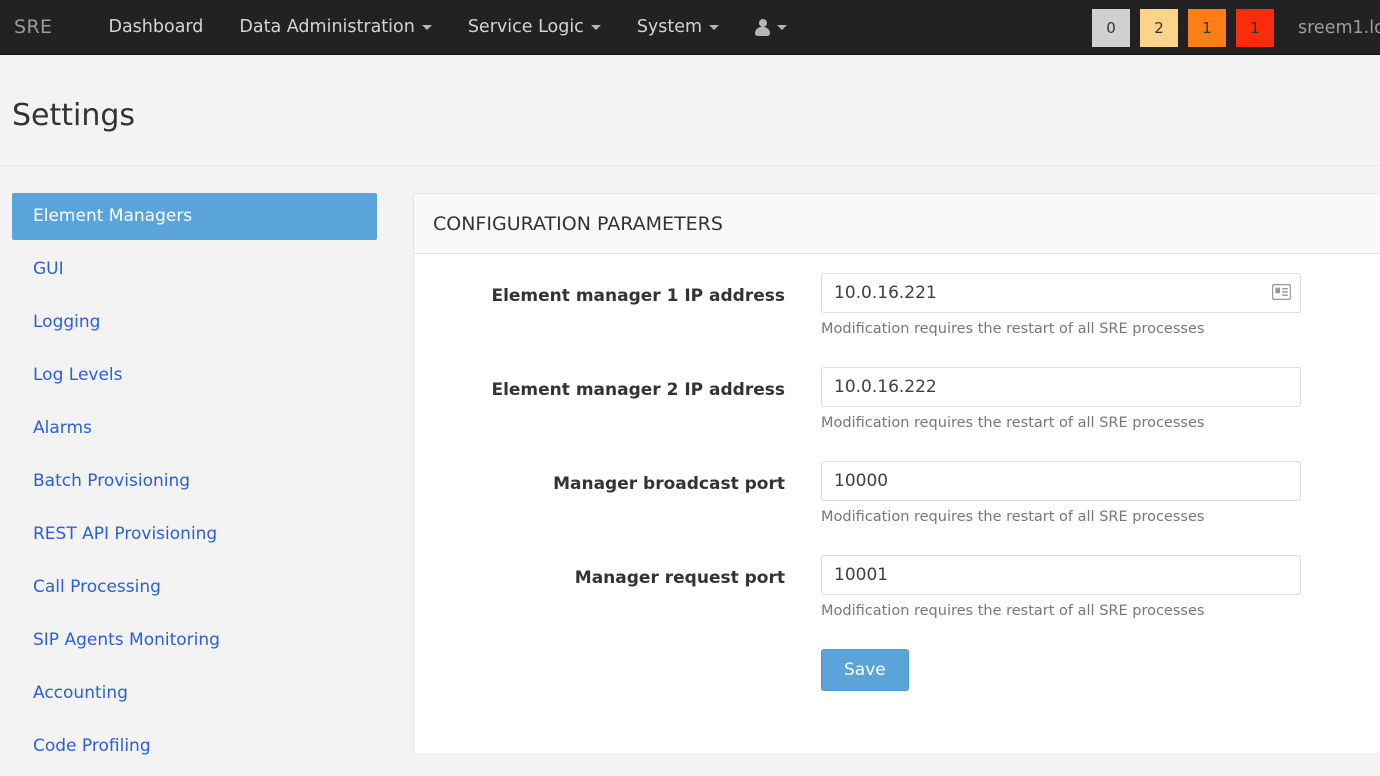 The width and height of the screenshot is (1380, 776). What do you see at coordinates (679, 578) in the screenshot?
I see `form-label: Manager request port` at bounding box center [679, 578].